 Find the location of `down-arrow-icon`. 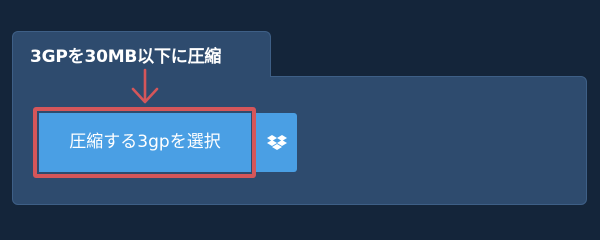

down-arrow-icon is located at coordinates (145, 86).